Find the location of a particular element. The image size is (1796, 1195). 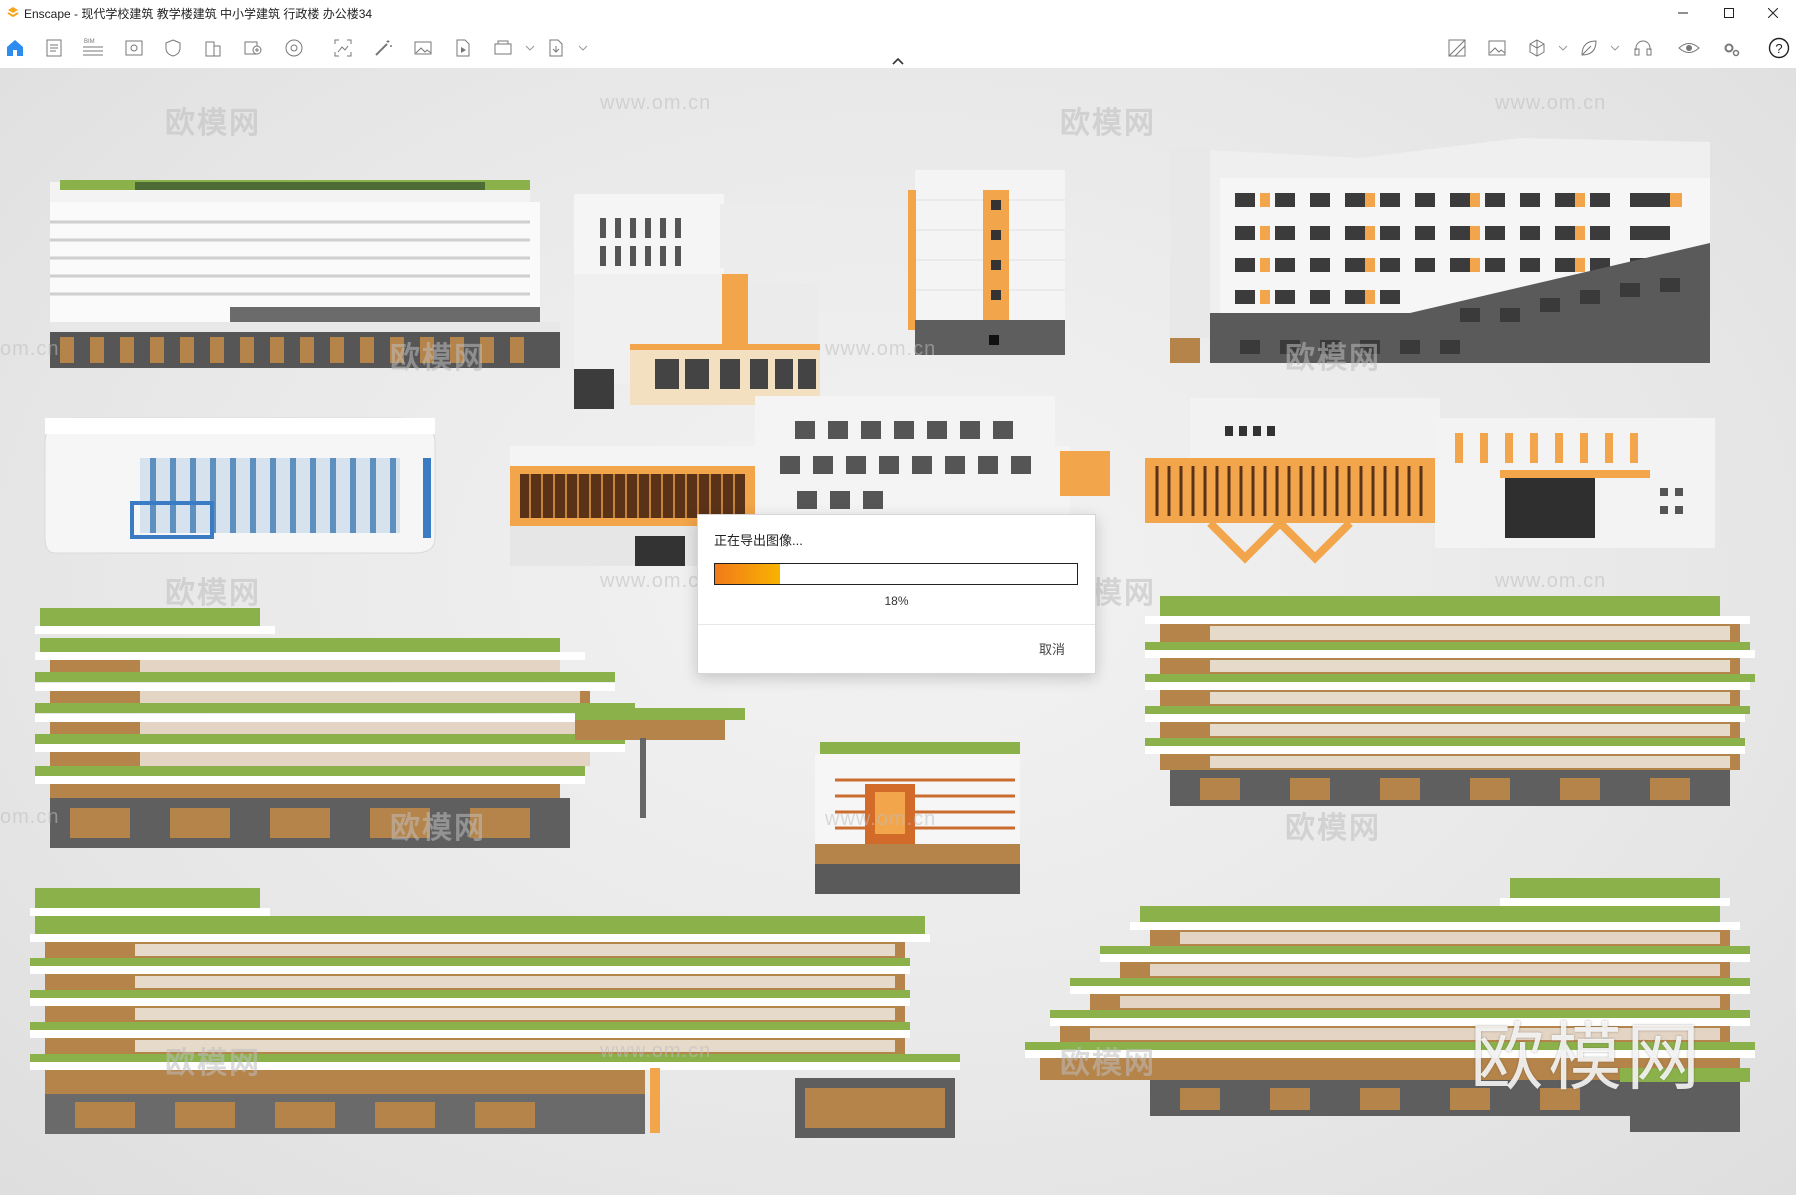

export-progress-dialog: 正在导出图像... 18% 取消 is located at coordinates (896, 594).